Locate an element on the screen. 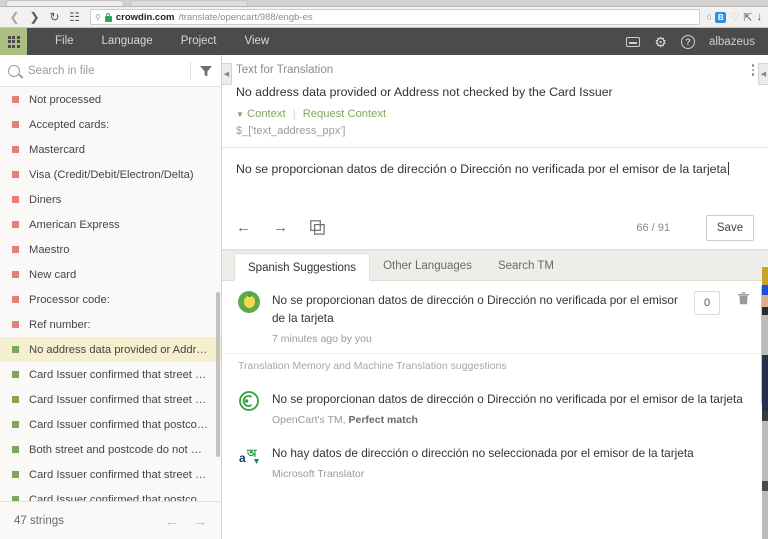 The height and width of the screenshot is (539, 768). collapse-left-icon: ◀ is located at coordinates (227, 74).